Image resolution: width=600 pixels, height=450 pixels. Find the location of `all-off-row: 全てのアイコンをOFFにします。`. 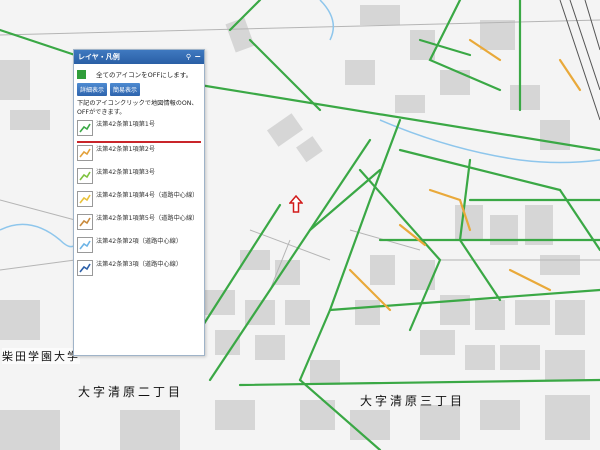

all-off-row: 全てのアイコンをOFFにします。 is located at coordinates (139, 74).